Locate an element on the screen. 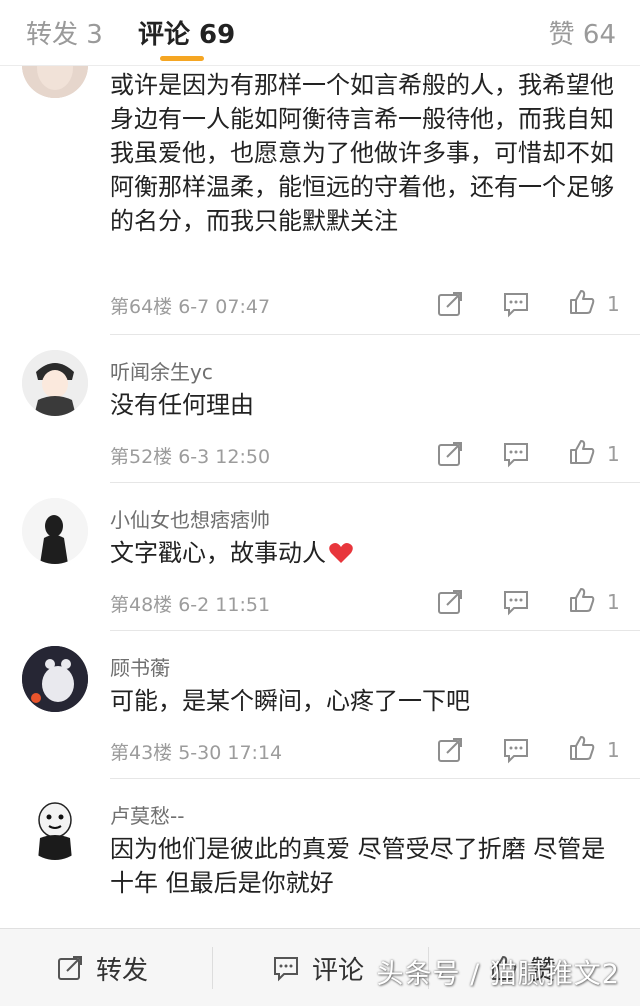 Image resolution: width=640 pixels, height=1006 pixels. bottom-comment-button: 评论 is located at coordinates (318, 967).